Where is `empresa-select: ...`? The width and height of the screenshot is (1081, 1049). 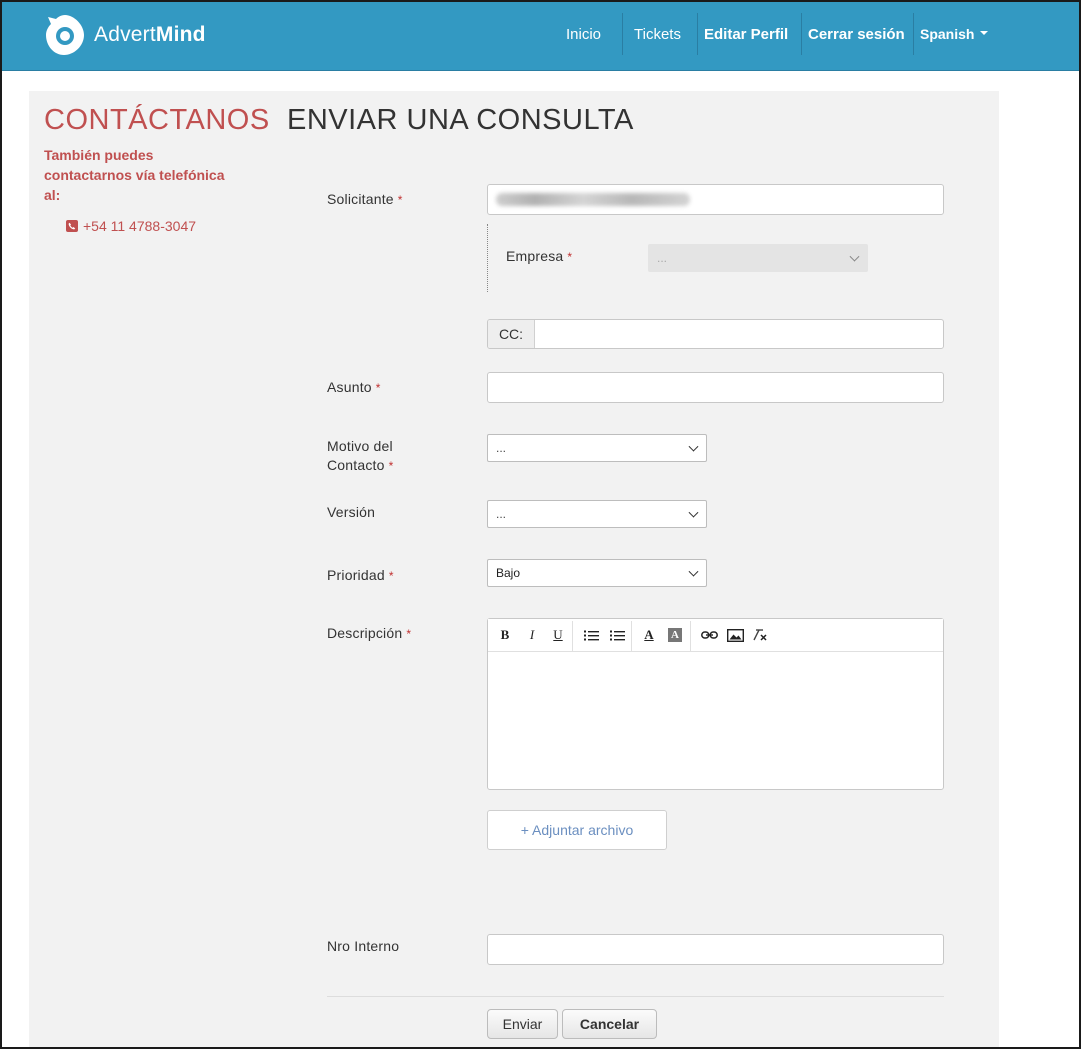
empresa-select: ... is located at coordinates (758, 258).